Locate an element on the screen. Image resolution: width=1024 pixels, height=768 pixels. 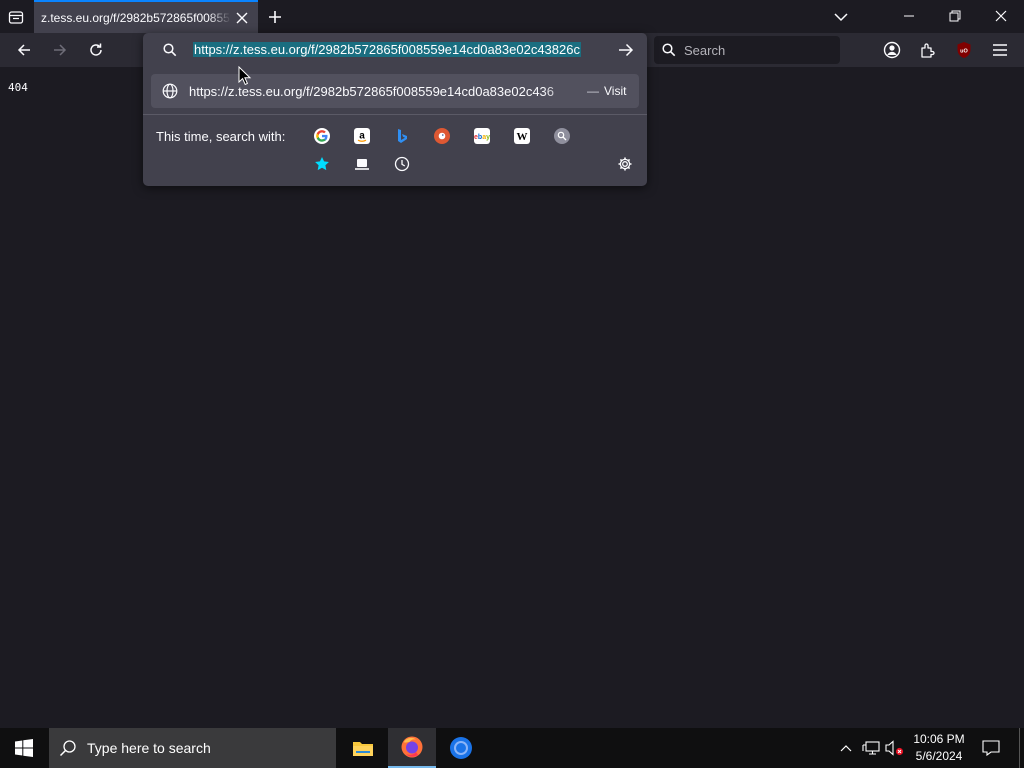
minimize-icon is located at coordinates (909, 16).